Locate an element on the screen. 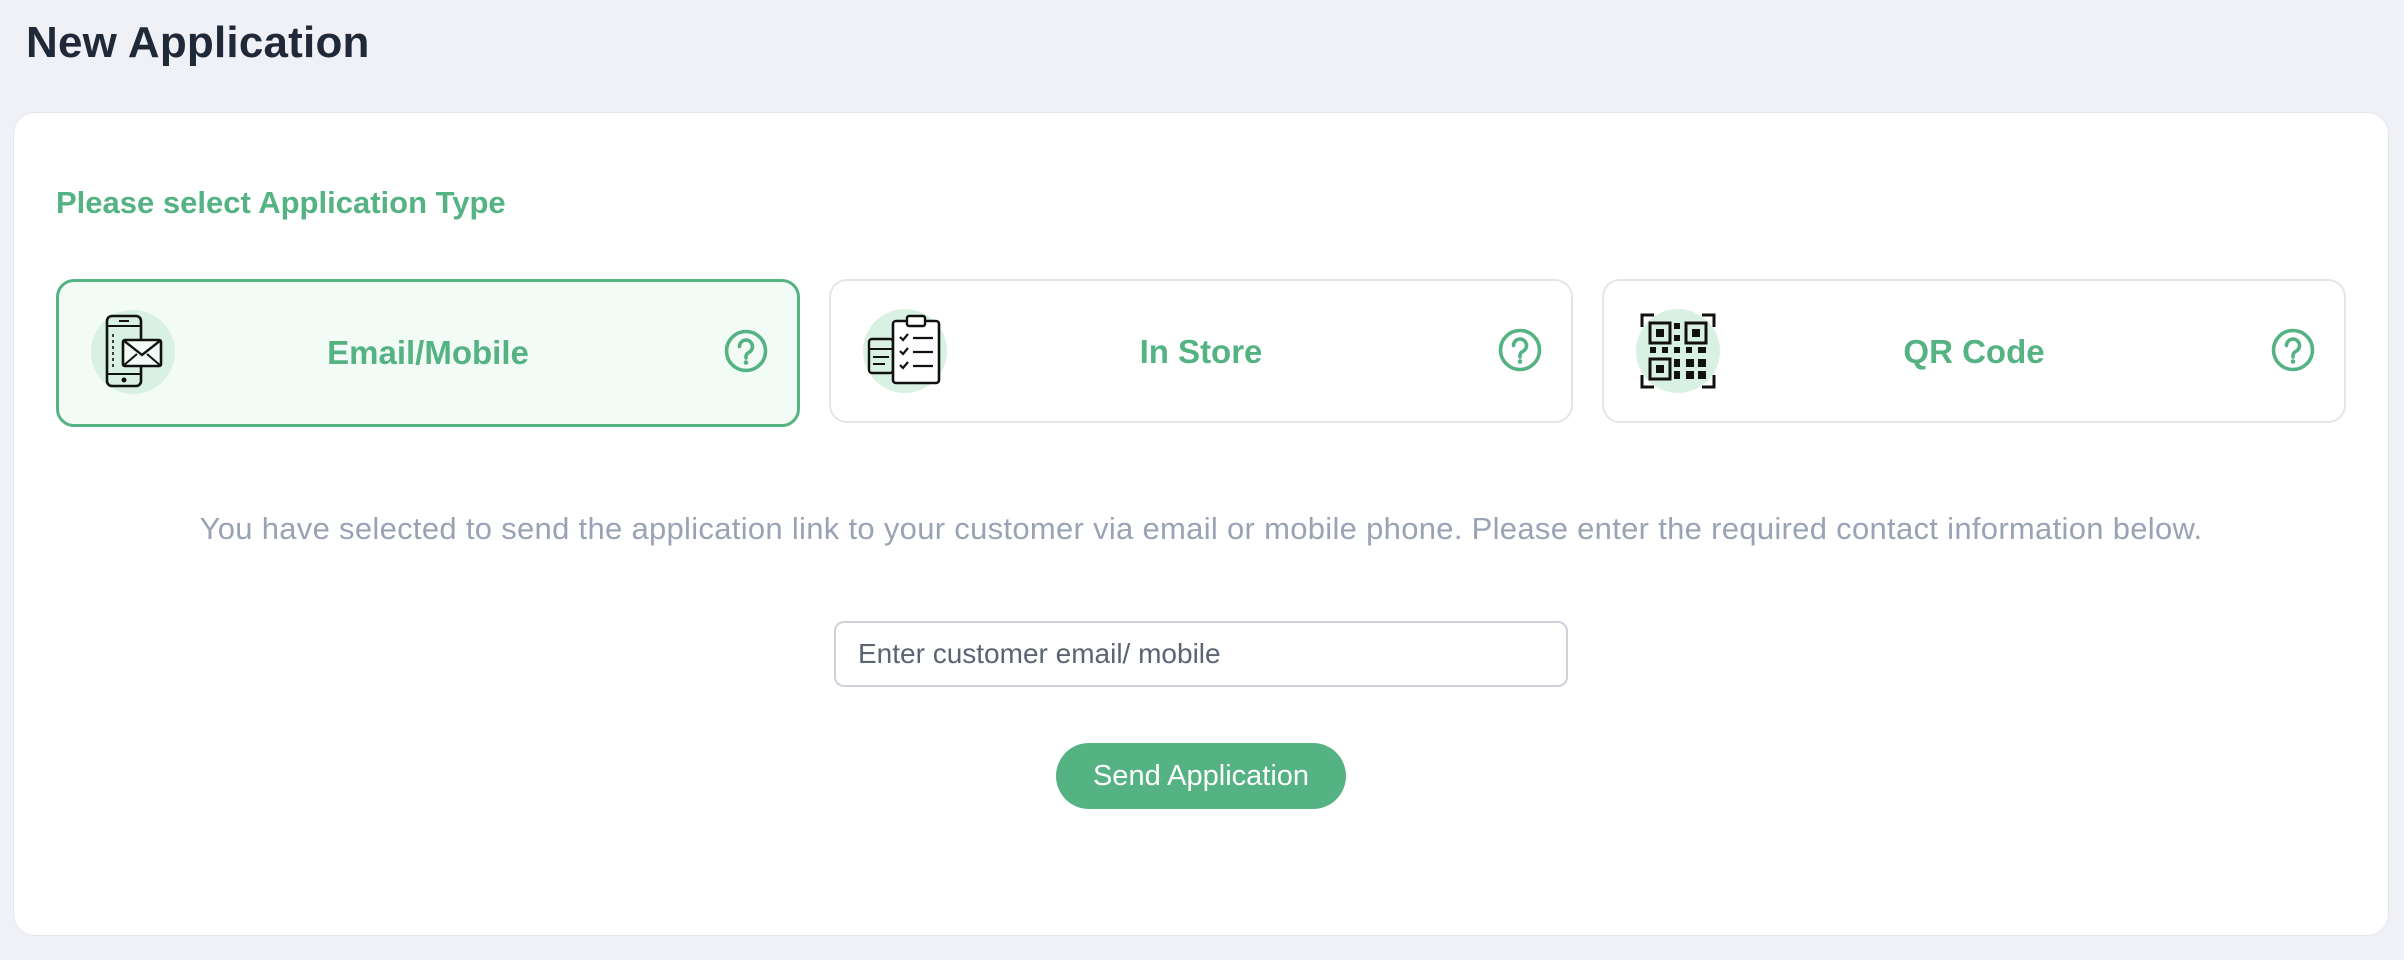 The height and width of the screenshot is (960, 2404). customer-contact-input is located at coordinates (1201, 654).